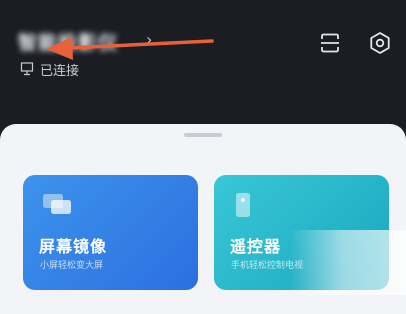 The width and height of the screenshot is (406, 314). I want to click on screen-mirror-icon, so click(57, 204).